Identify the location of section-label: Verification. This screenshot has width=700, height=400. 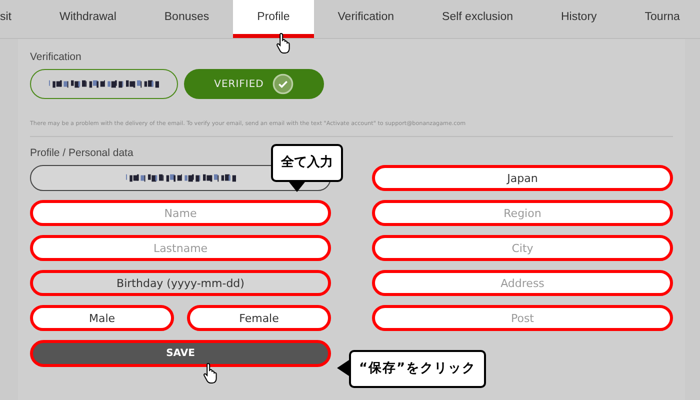
(56, 57).